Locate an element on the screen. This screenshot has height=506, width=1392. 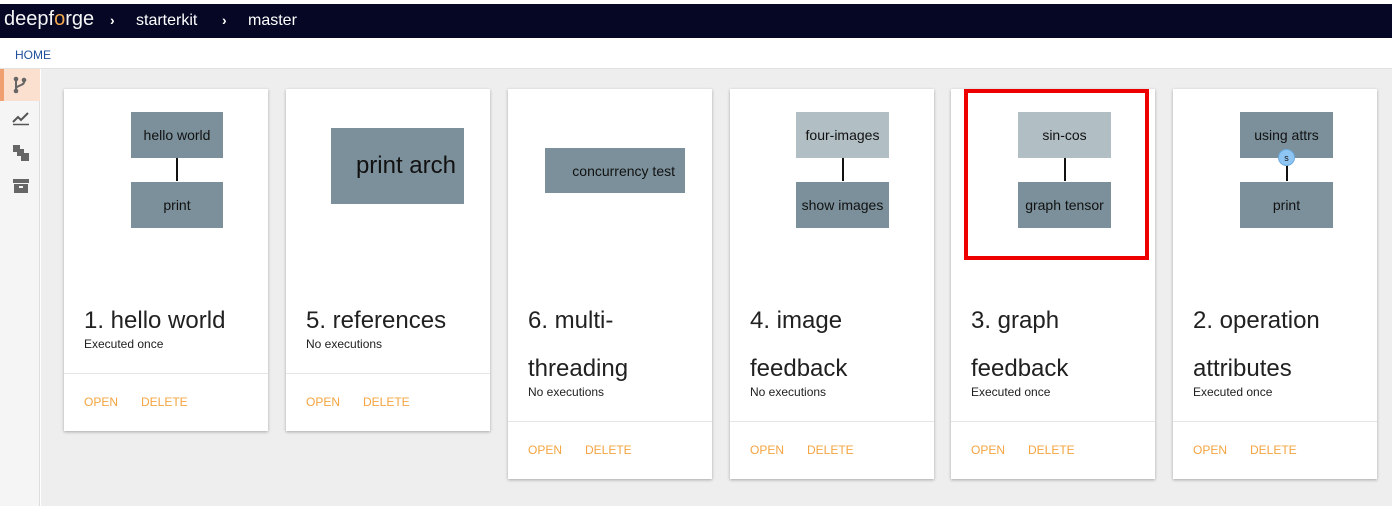
logo-text-accent: o is located at coordinates (60, 19).